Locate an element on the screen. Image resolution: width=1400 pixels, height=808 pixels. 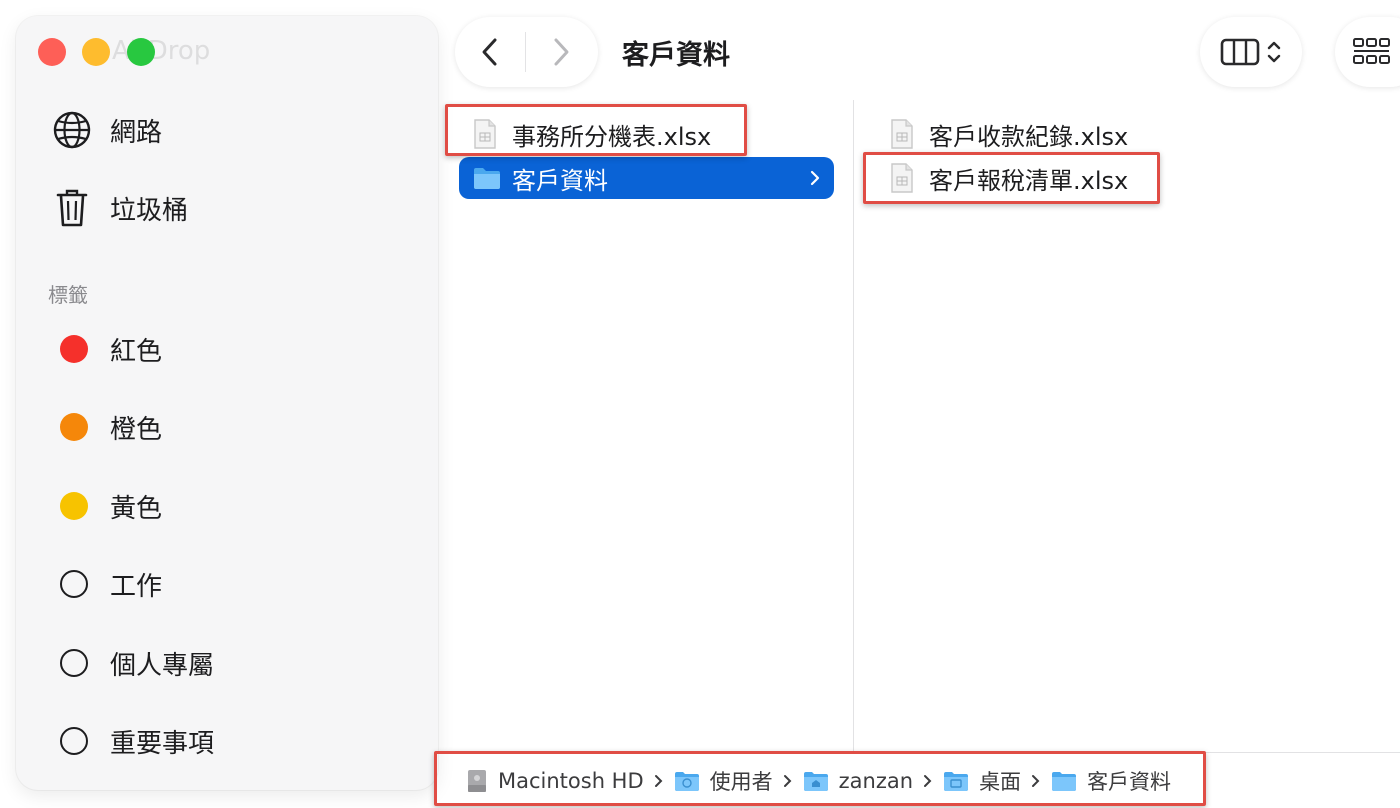
document-icon is located at coordinates (902, 134).